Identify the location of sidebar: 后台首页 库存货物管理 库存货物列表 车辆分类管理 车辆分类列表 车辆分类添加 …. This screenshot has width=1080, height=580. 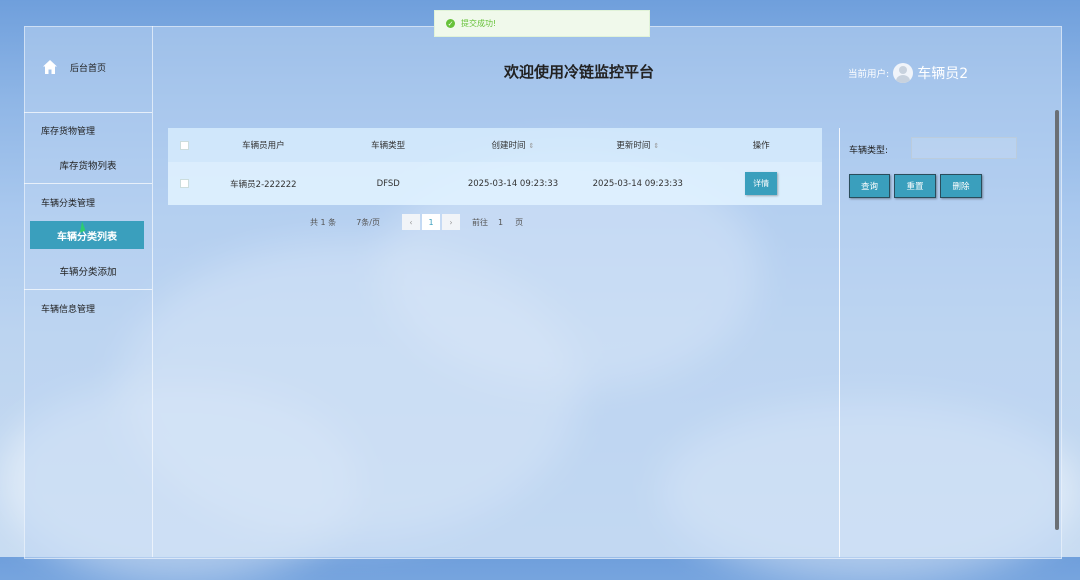
(88, 291).